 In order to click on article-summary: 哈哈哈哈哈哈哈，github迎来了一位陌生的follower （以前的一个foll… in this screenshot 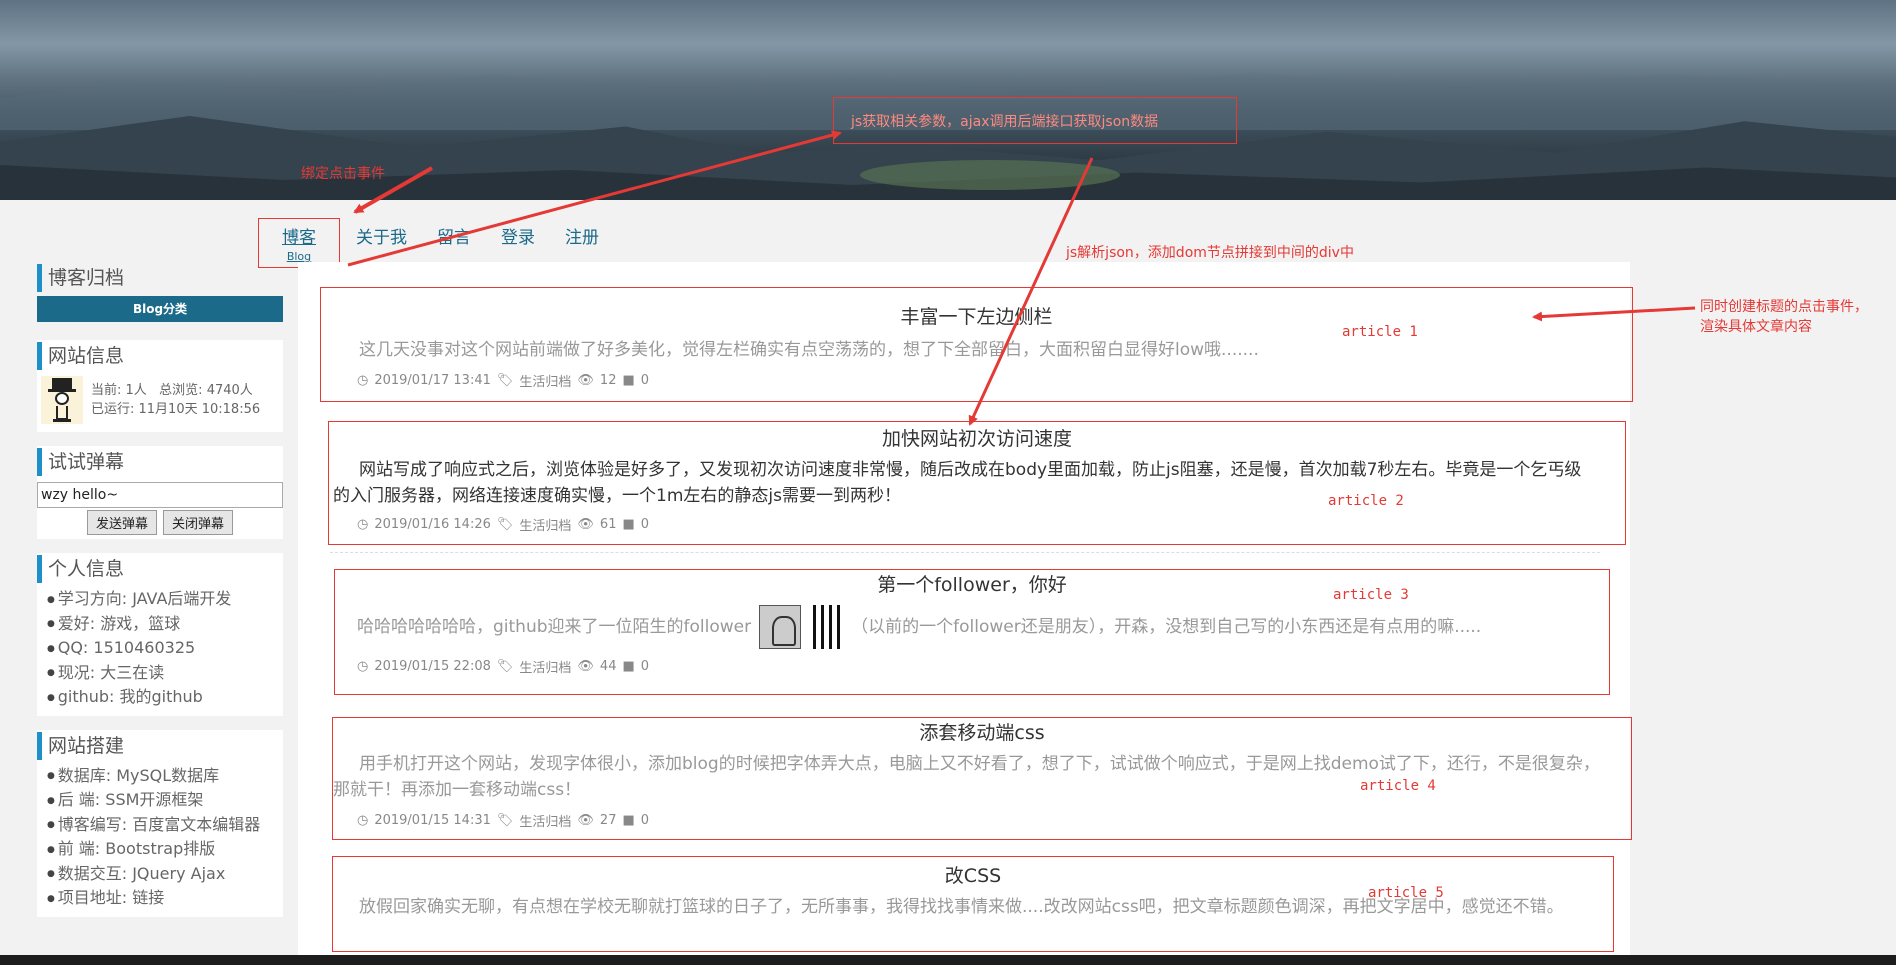, I will do `click(965, 627)`.